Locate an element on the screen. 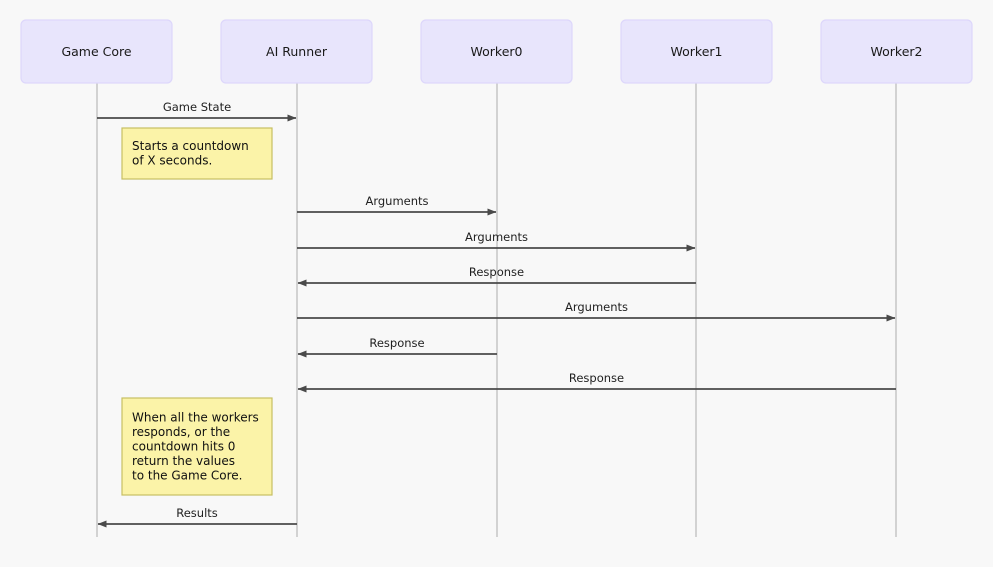 Image resolution: width=993 pixels, height=567 pixels. participant-label: AI Runner is located at coordinates (297, 51).